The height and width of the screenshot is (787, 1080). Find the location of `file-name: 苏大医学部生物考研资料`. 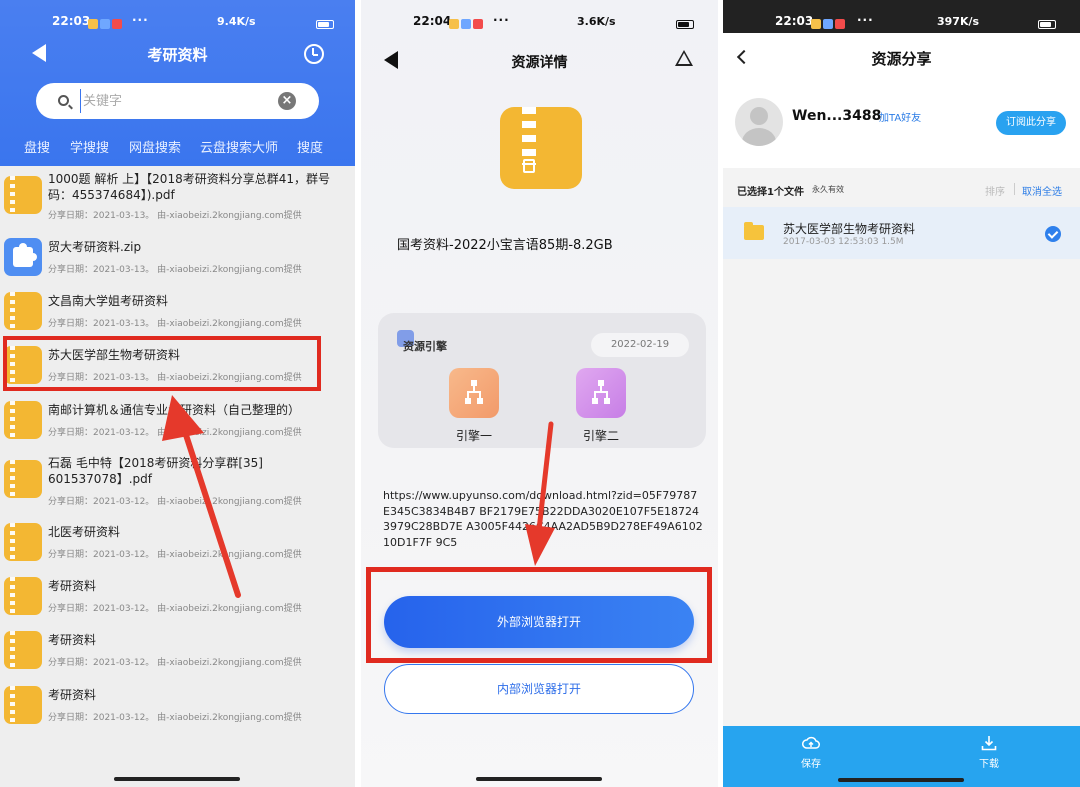

file-name: 苏大医学部生物考研资料 is located at coordinates (849, 229).